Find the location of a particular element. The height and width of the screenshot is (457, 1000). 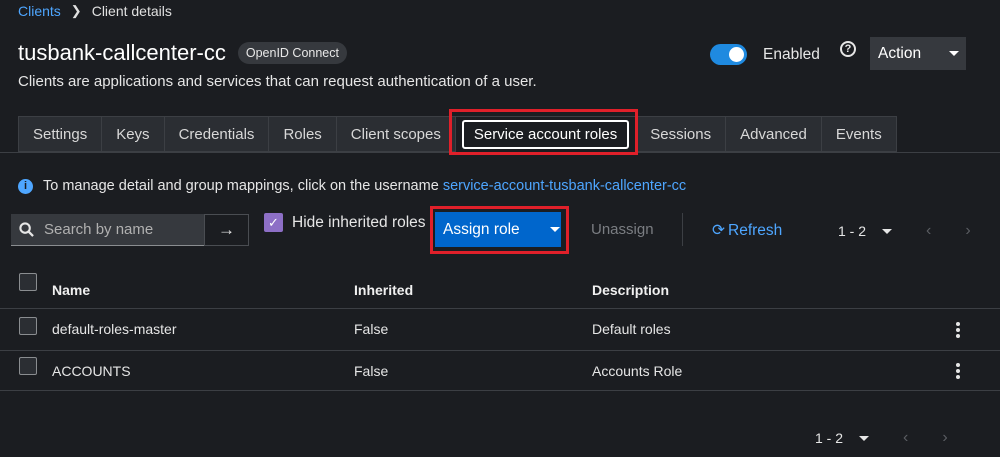

assign-role-label: Assign role is located at coordinates (481, 229).